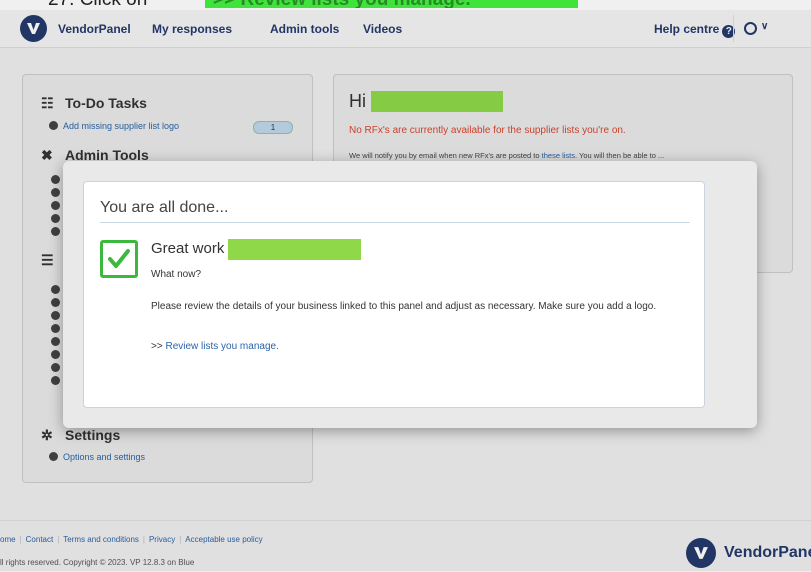 This screenshot has width=811, height=572. Describe the element at coordinates (119, 259) in the screenshot. I see `check-icon` at that location.